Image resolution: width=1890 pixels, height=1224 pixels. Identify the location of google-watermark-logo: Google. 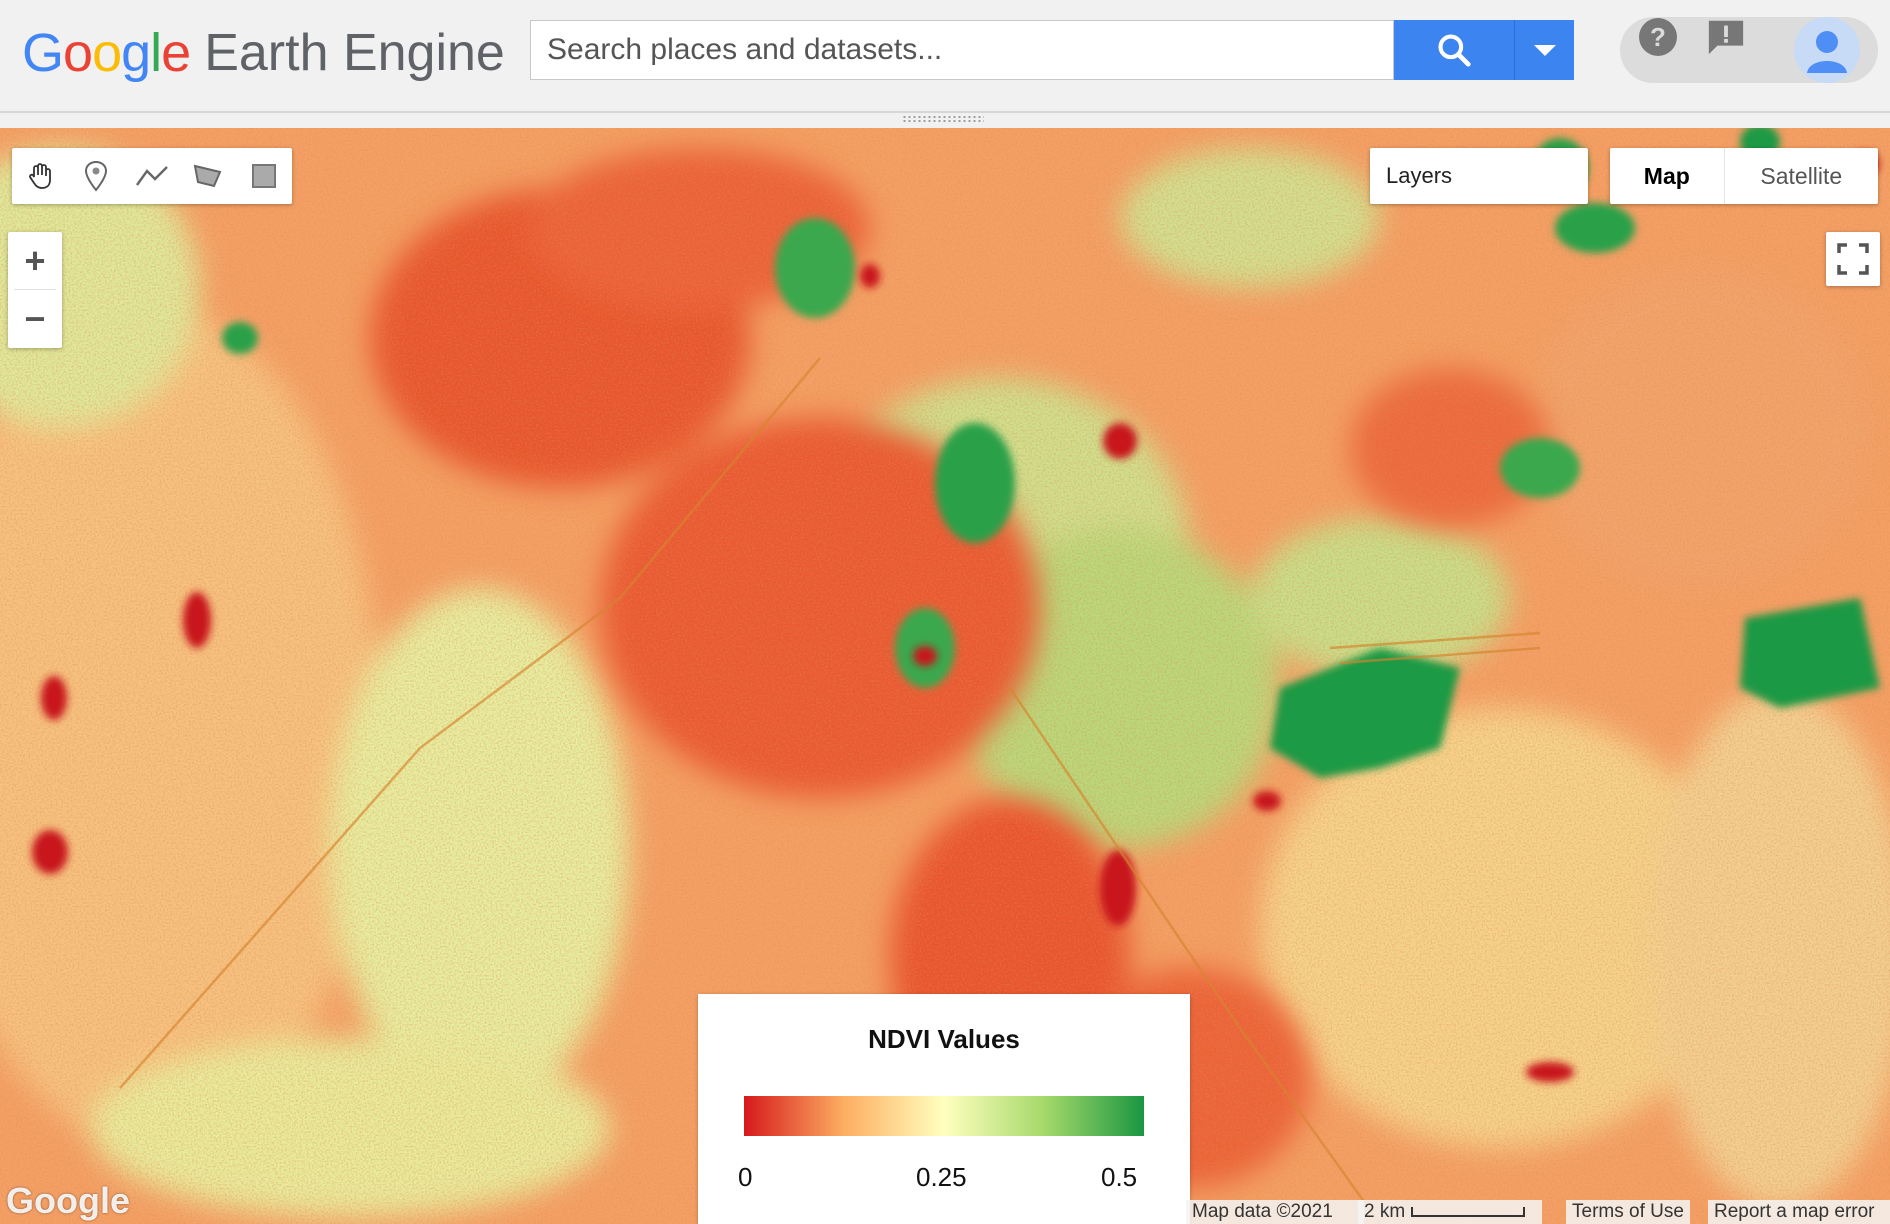
(68, 1200).